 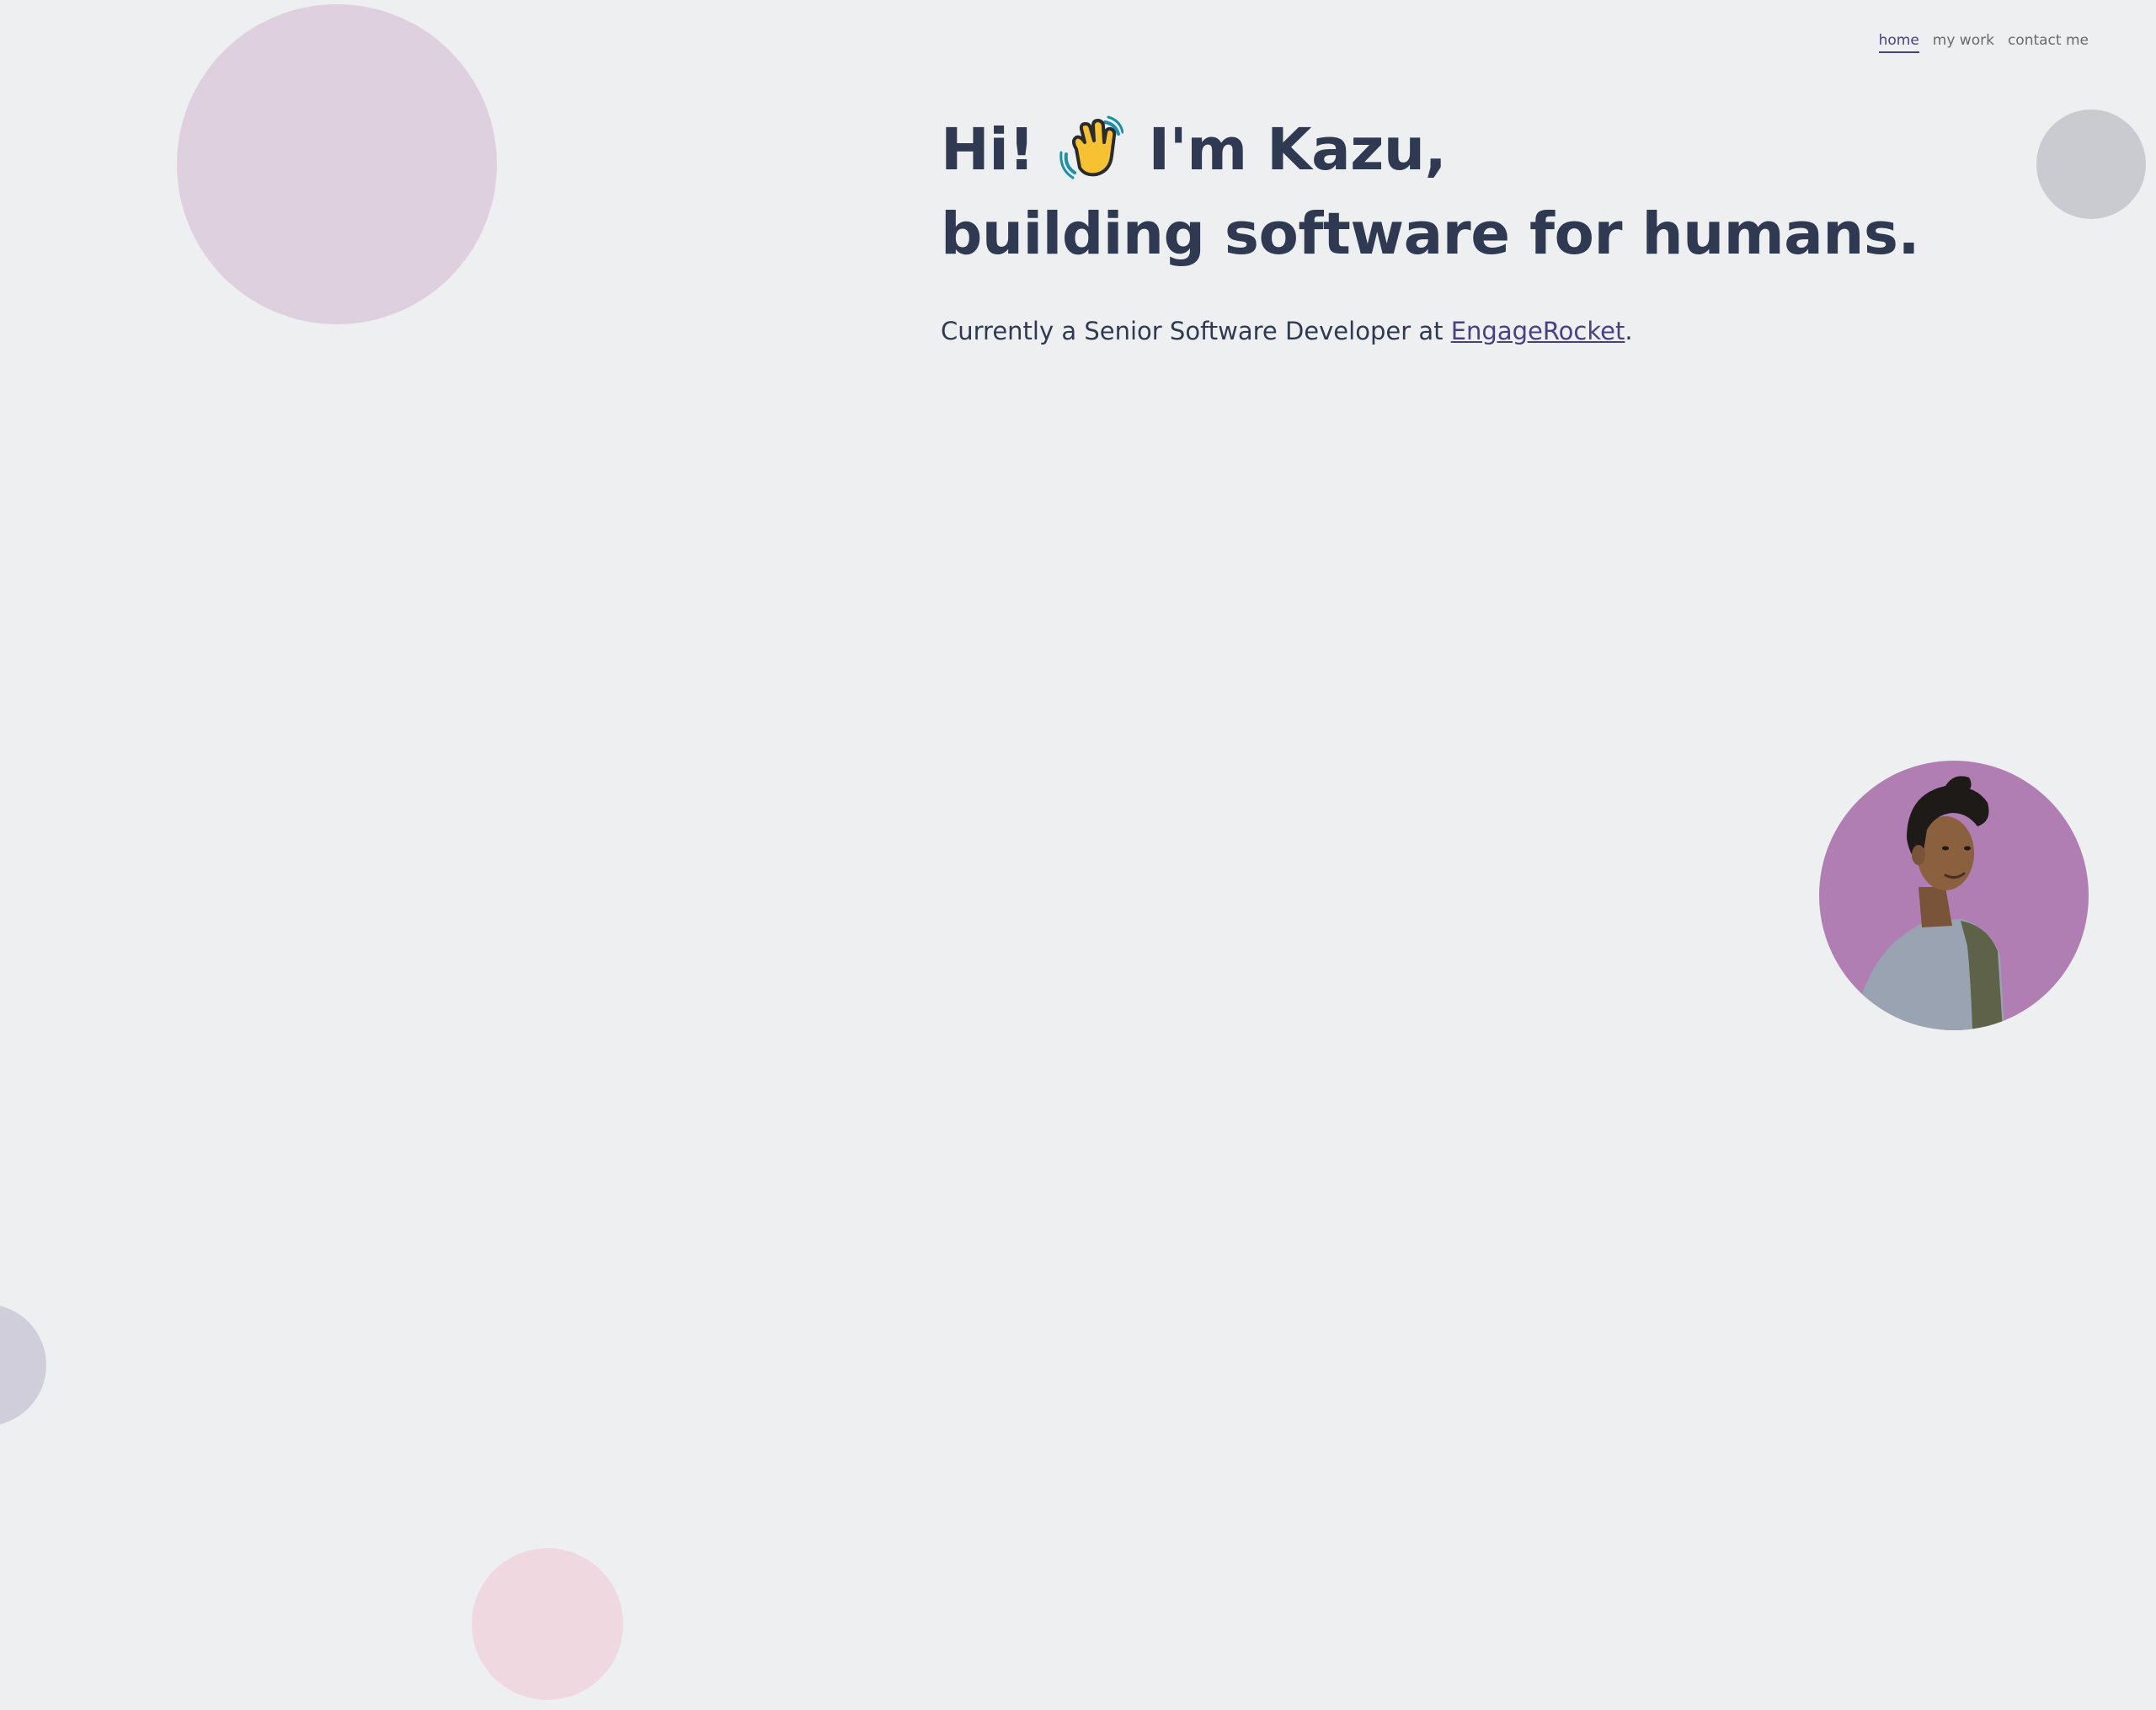 I want to click on avatar, so click(x=1954, y=895).